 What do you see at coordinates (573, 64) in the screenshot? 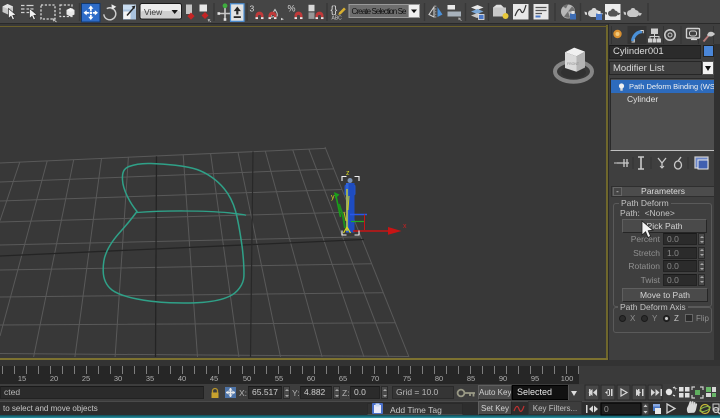
I see `svg-text: FRONT` at bounding box center [573, 64].